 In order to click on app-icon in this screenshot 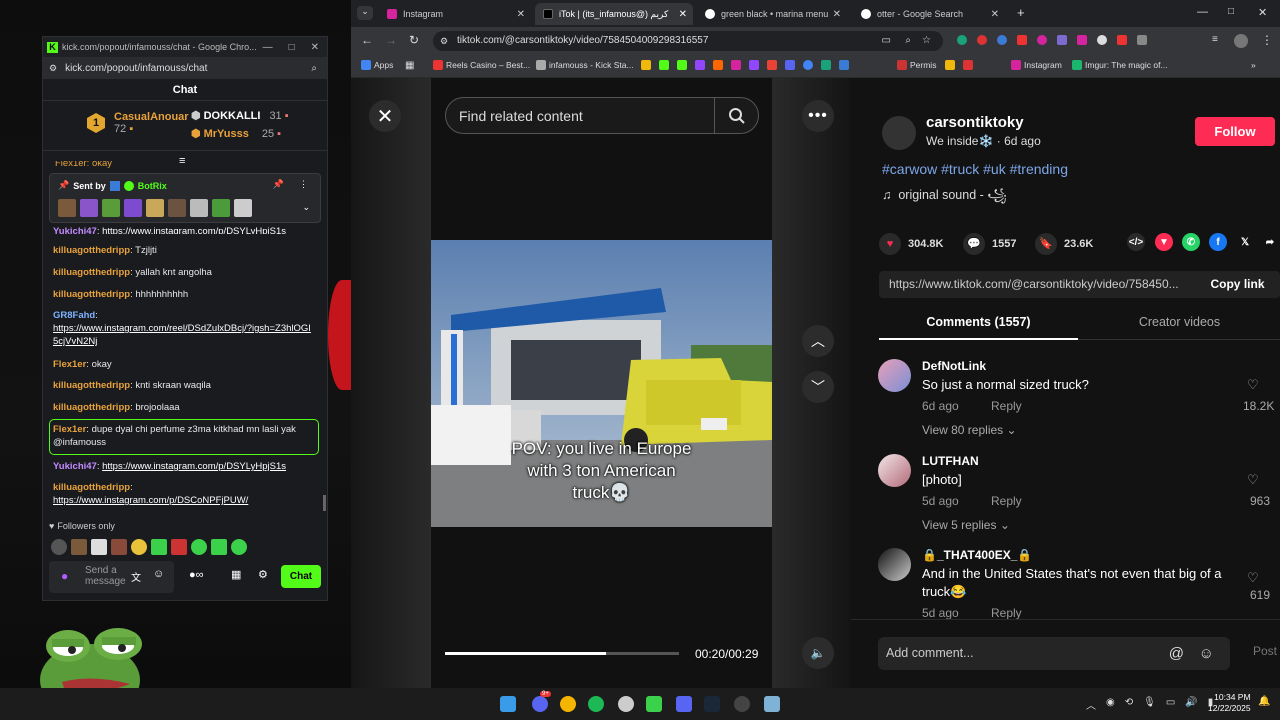, I will do `click(742, 704)`.